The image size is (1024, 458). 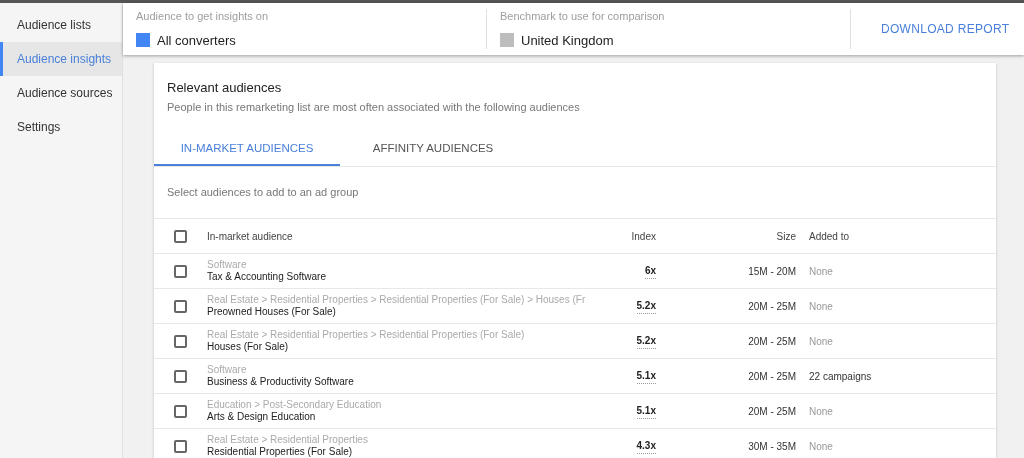 What do you see at coordinates (250, 236) in the screenshot?
I see `column-header: In-market audience` at bounding box center [250, 236].